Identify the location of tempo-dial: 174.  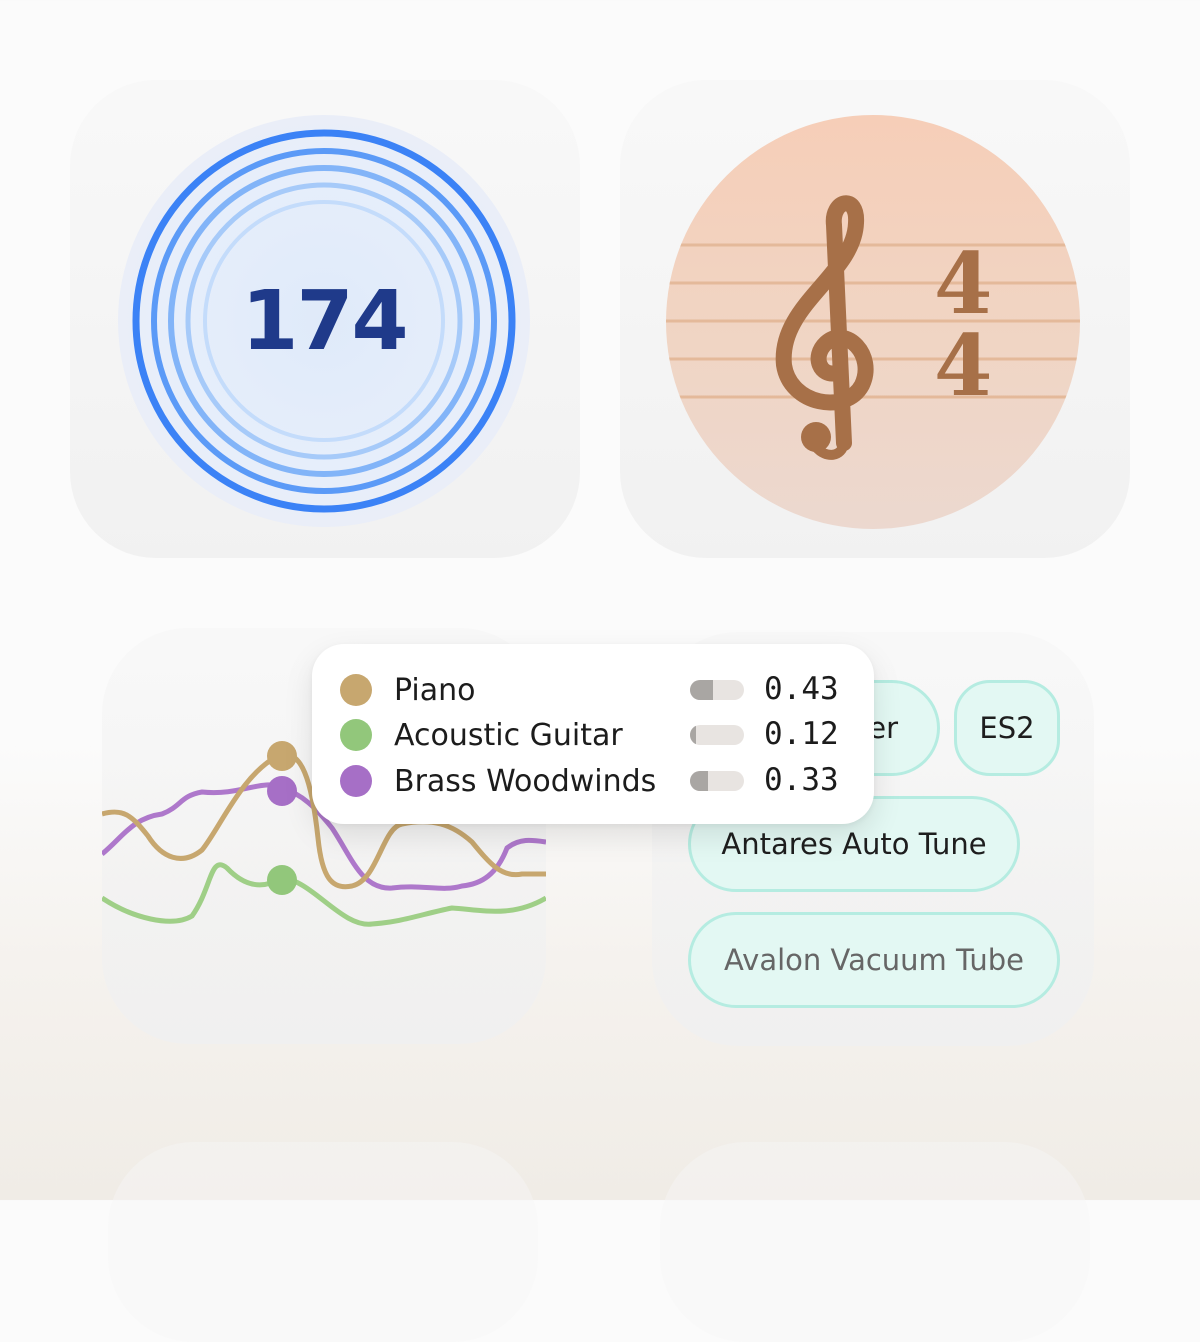
(324, 321).